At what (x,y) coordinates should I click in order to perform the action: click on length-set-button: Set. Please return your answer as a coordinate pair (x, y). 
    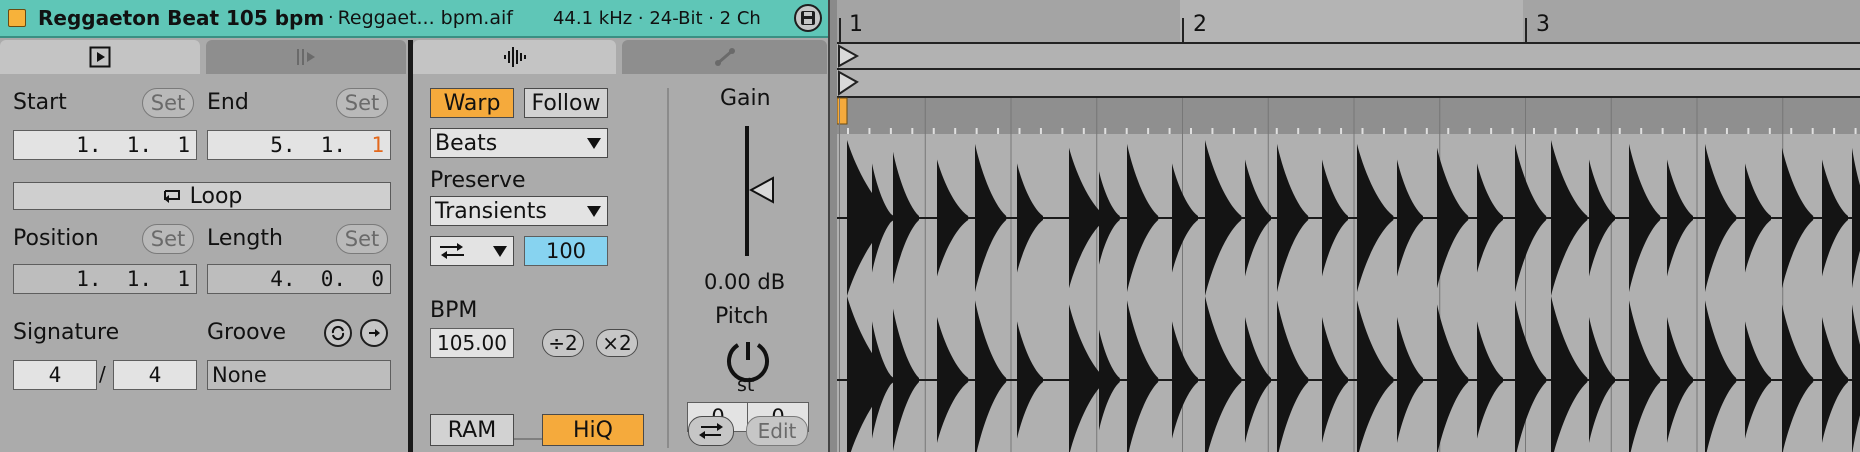
    Looking at the image, I should click on (362, 239).